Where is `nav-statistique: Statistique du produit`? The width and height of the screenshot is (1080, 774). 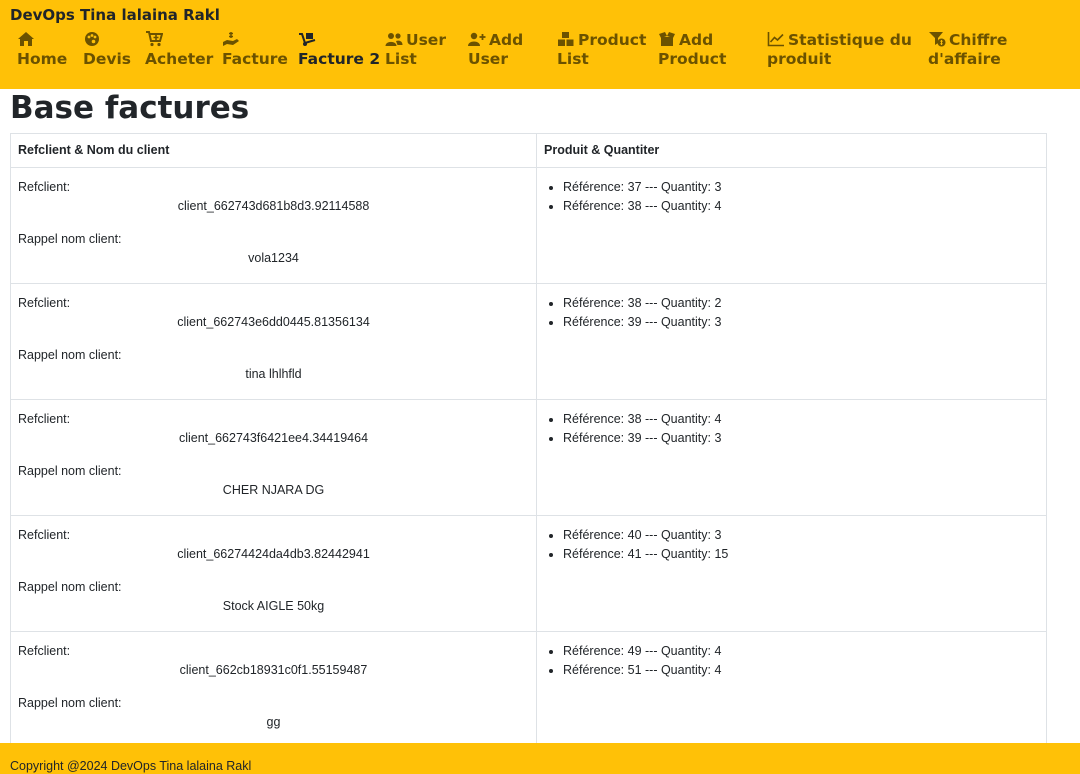
nav-statistique: Statistique du produit is located at coordinates (839, 50).